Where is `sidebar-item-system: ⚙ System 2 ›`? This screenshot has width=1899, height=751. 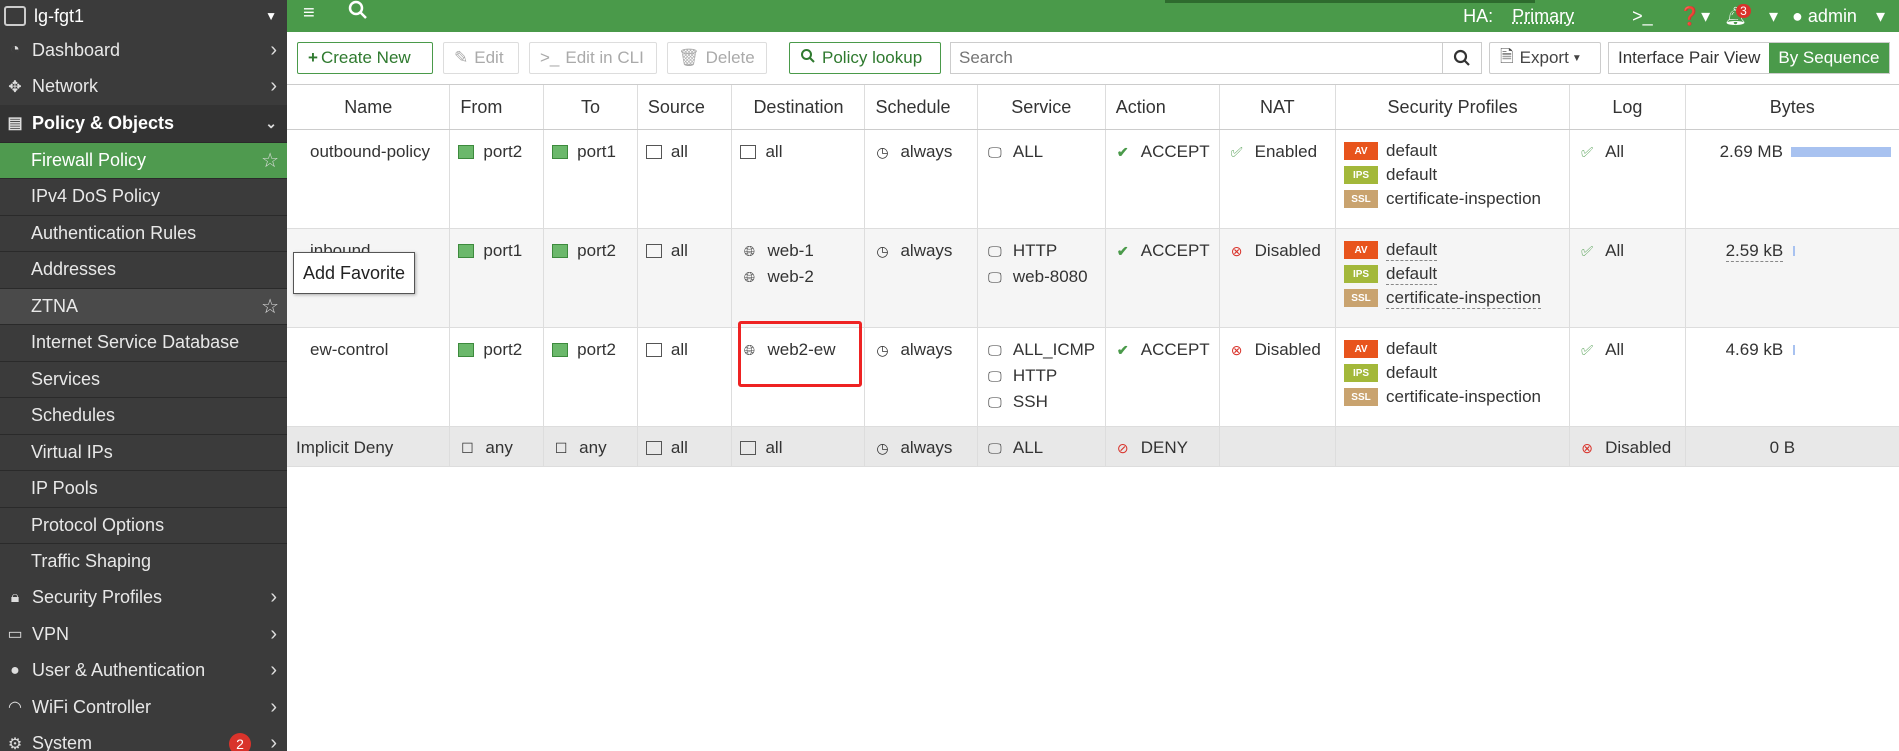 sidebar-item-system: ⚙ System 2 › is located at coordinates (143, 738).